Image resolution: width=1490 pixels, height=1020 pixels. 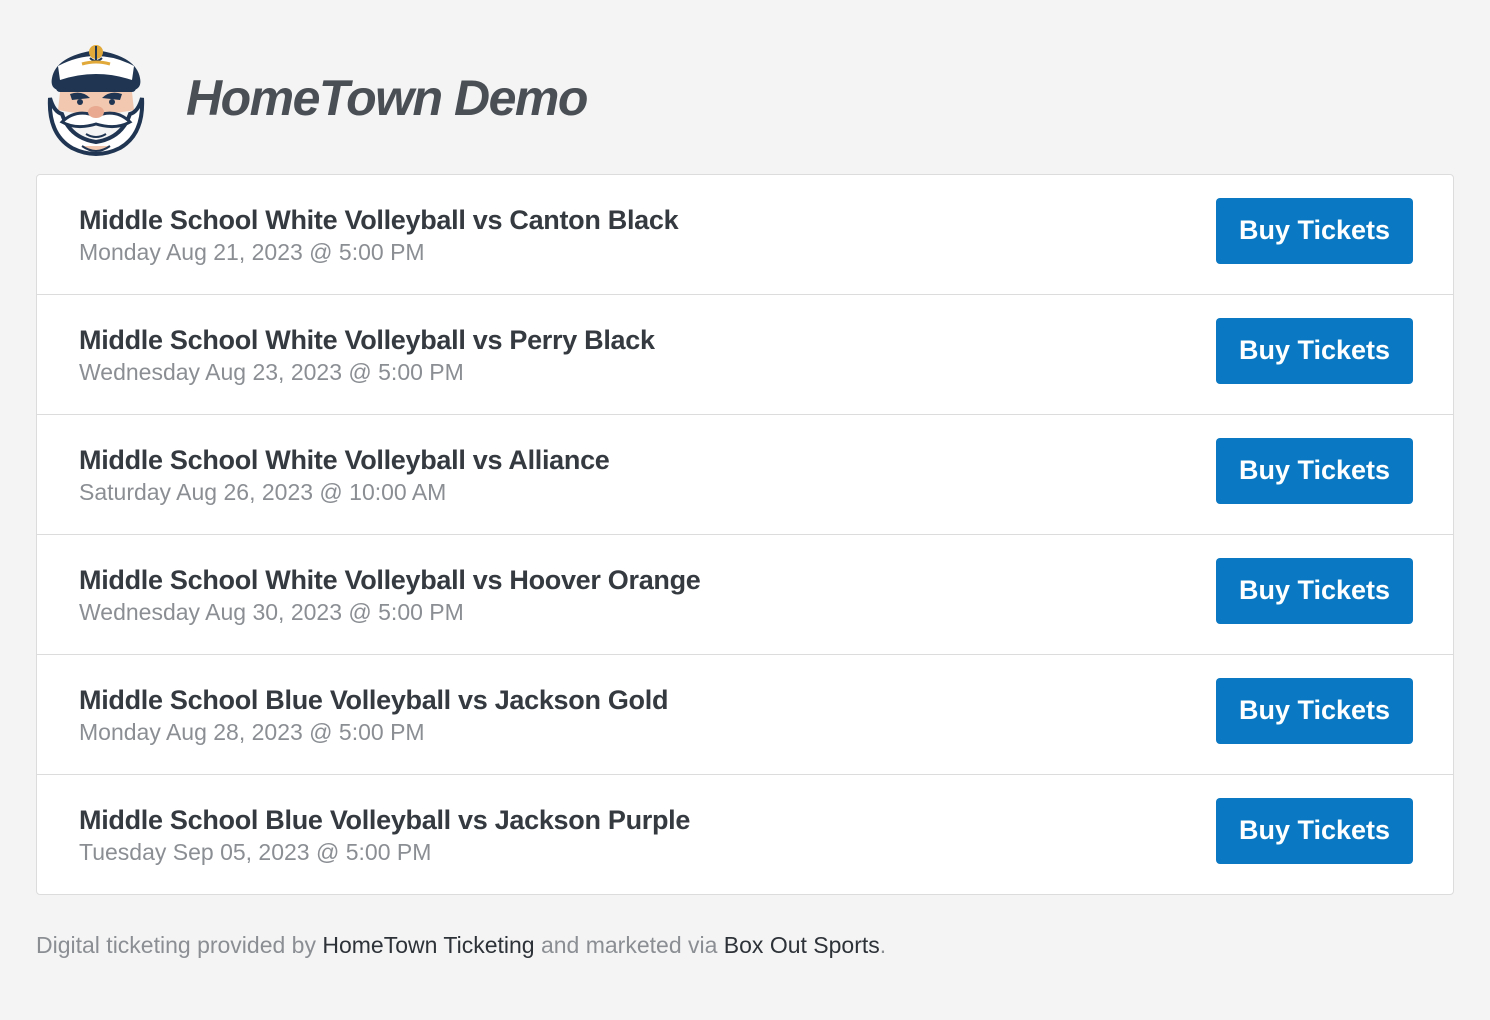 I want to click on brand-title: HomeTown Demo, so click(x=387, y=98).